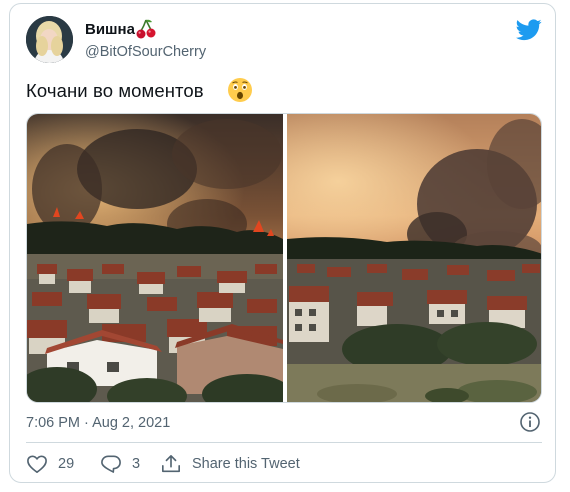  Describe the element at coordinates (145, 52) in the screenshot. I see `author-handle: @BitOfSourCherry` at that location.